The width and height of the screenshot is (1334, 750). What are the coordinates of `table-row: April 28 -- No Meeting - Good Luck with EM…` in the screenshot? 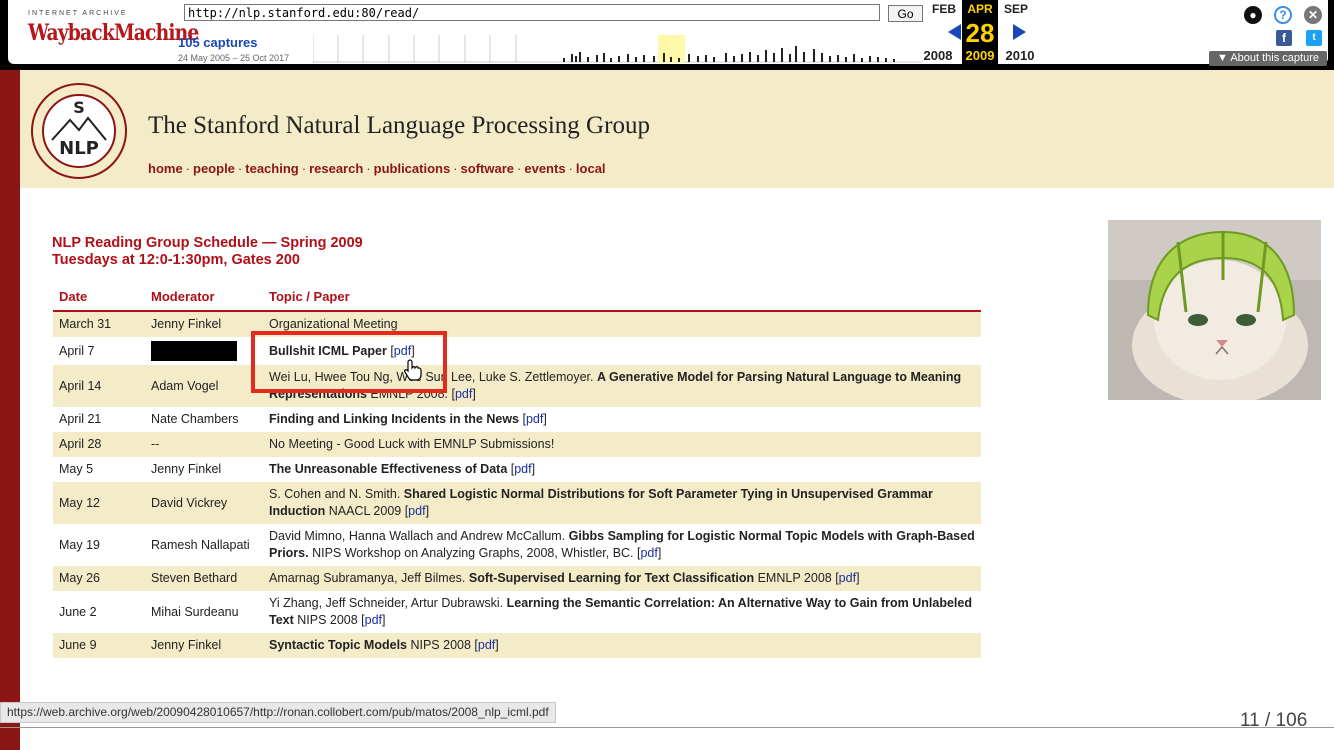 It's located at (517, 444).